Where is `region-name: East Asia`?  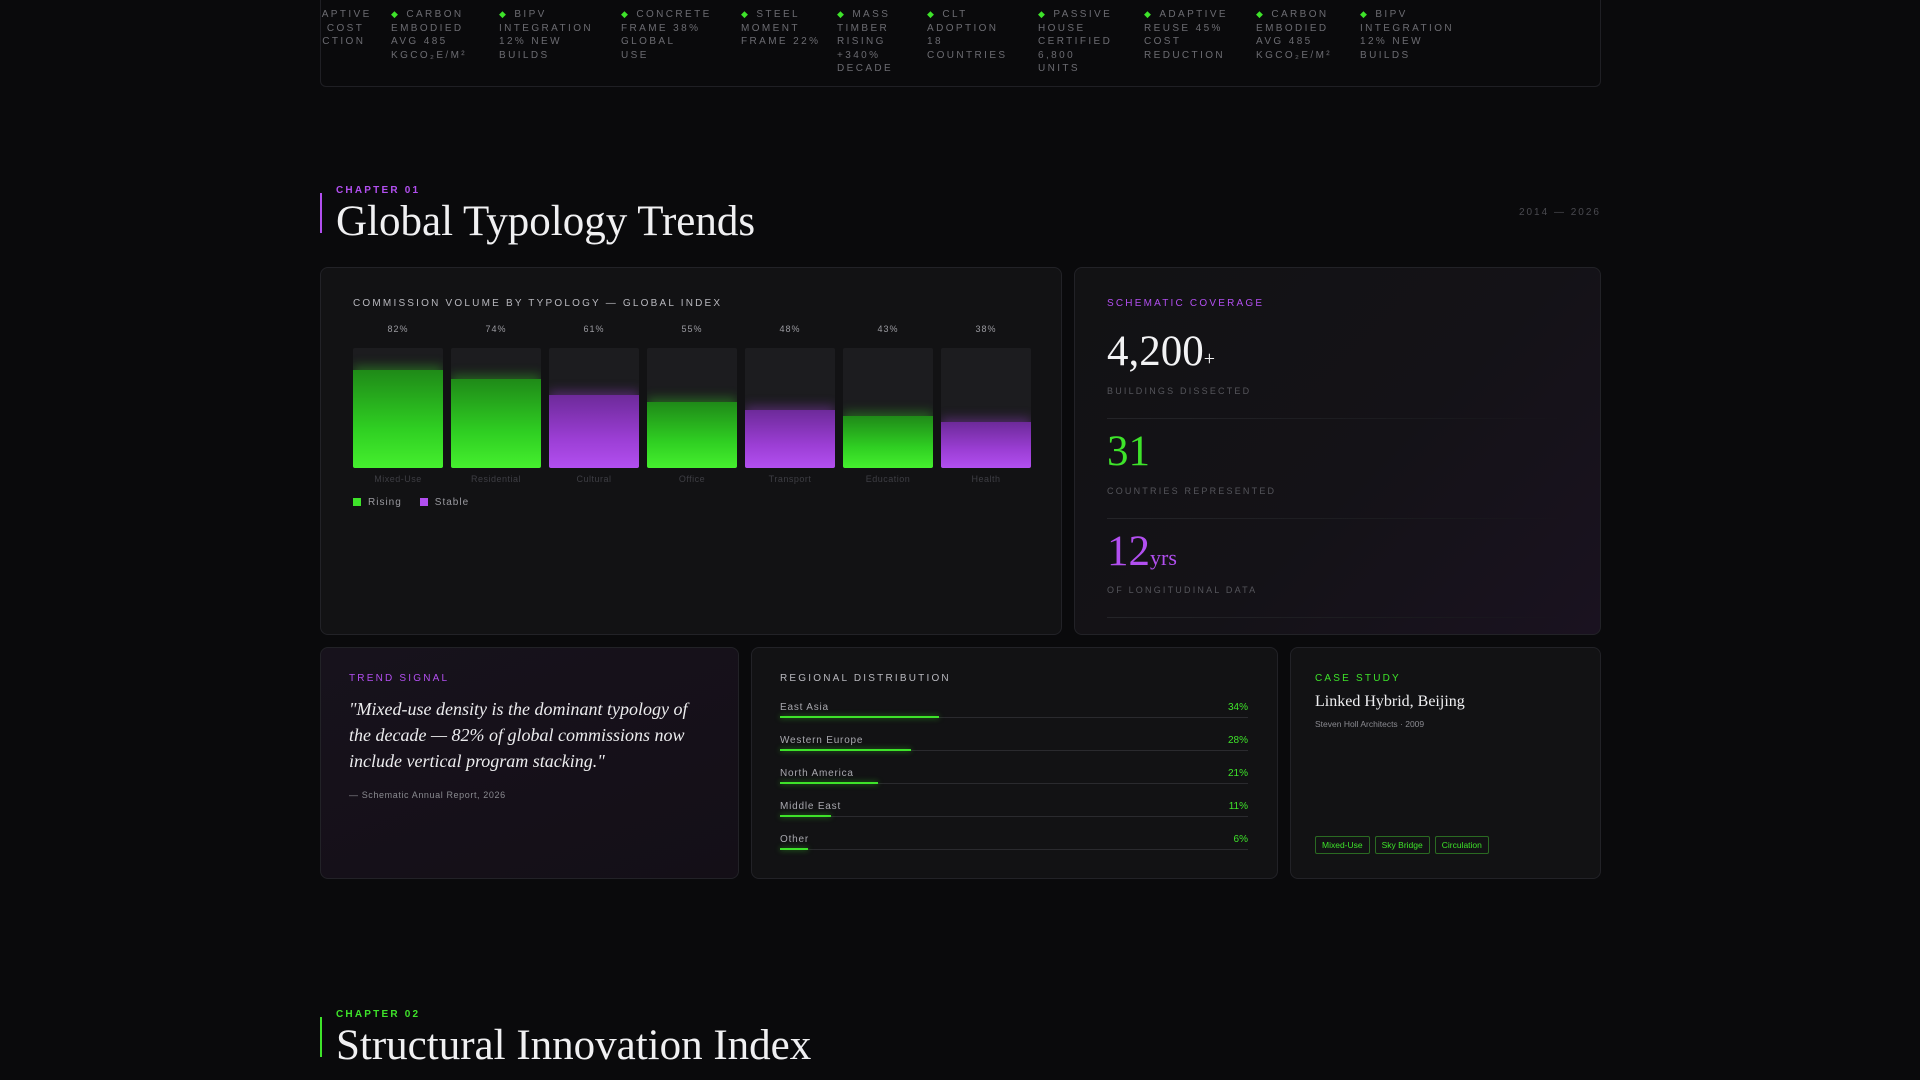 region-name: East Asia is located at coordinates (804, 707).